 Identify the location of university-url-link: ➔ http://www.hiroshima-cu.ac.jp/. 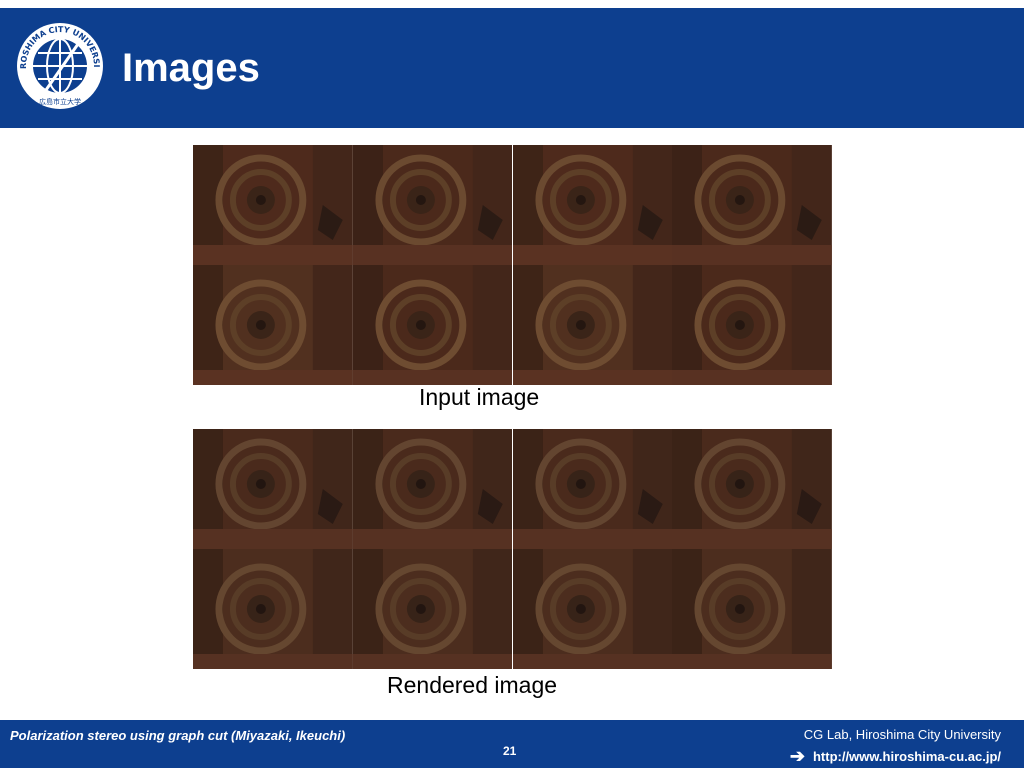
(895, 756).